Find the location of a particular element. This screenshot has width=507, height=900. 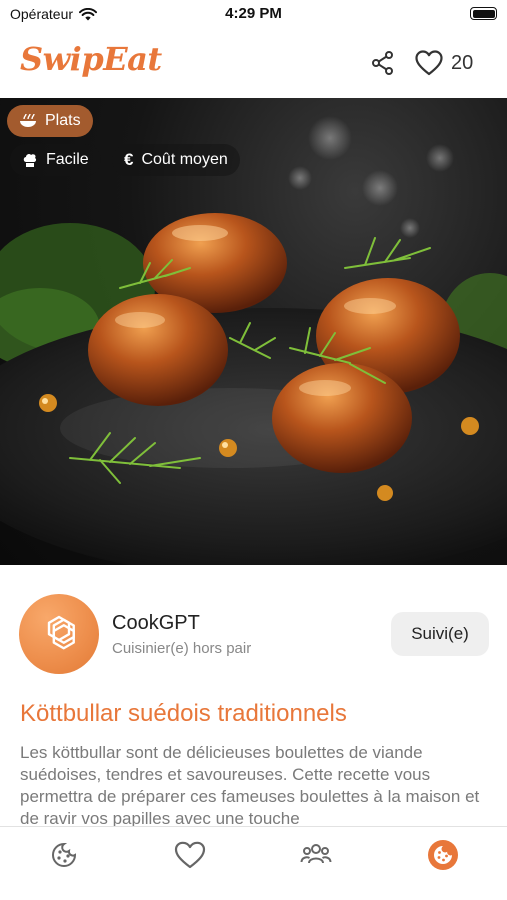

difficulty-badge: Facile is located at coordinates (55, 160).